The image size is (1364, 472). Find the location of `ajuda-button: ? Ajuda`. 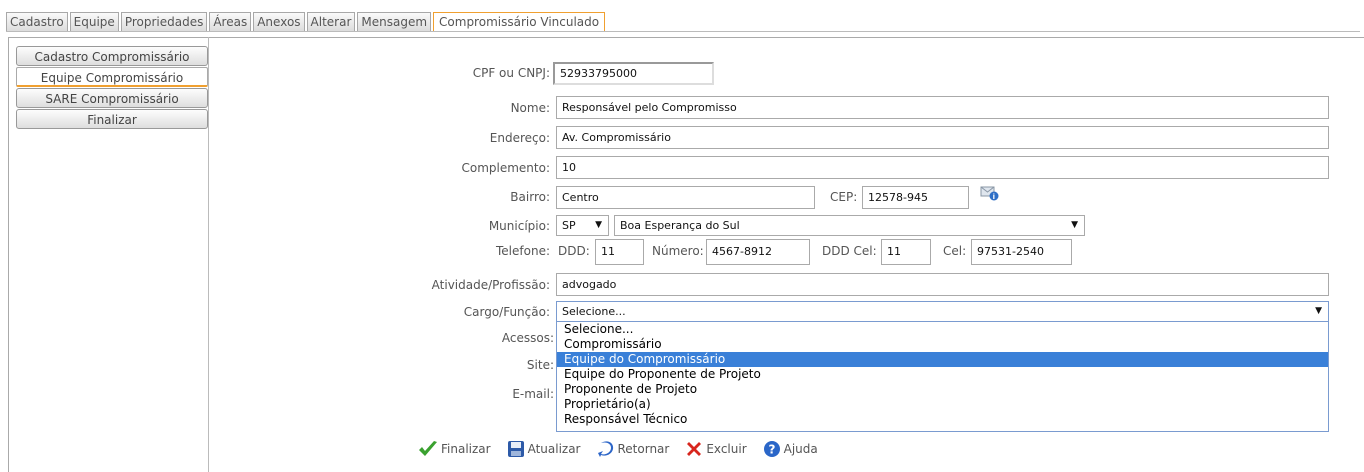

ajuda-button: ? Ajuda is located at coordinates (790, 449).